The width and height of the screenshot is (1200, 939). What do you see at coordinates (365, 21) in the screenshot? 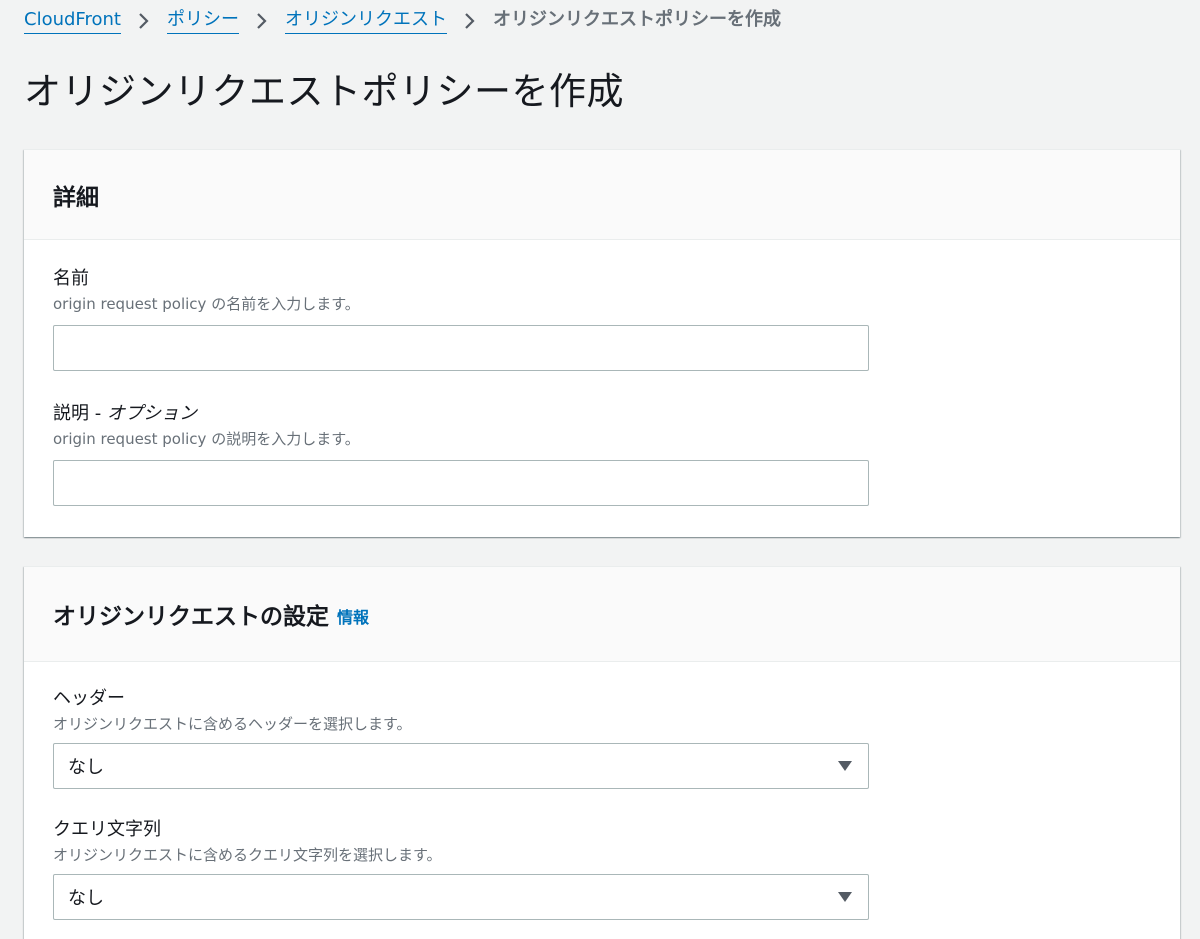
I see `breadcrumb-link-origin-request: オリジンリクエスト` at bounding box center [365, 21].